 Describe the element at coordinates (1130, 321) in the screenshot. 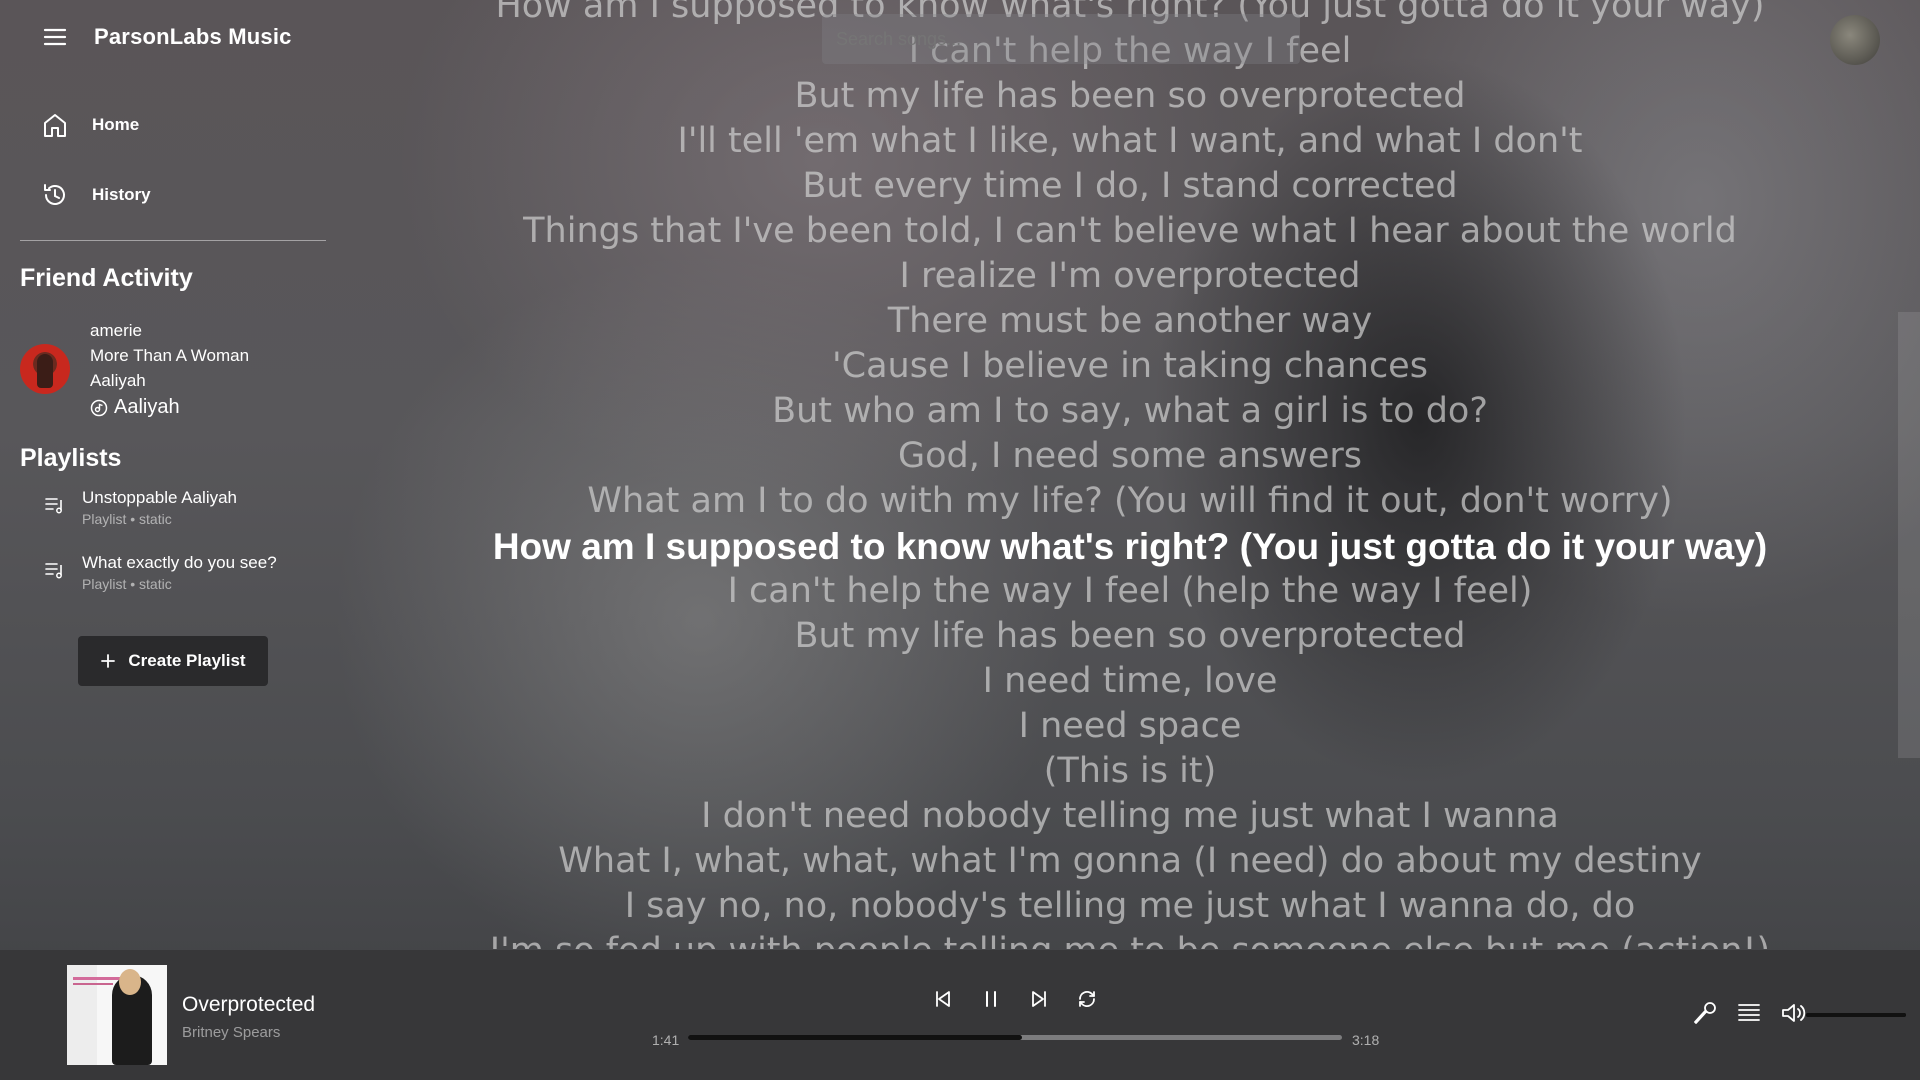

I see `lyric-line: There must be another way` at that location.